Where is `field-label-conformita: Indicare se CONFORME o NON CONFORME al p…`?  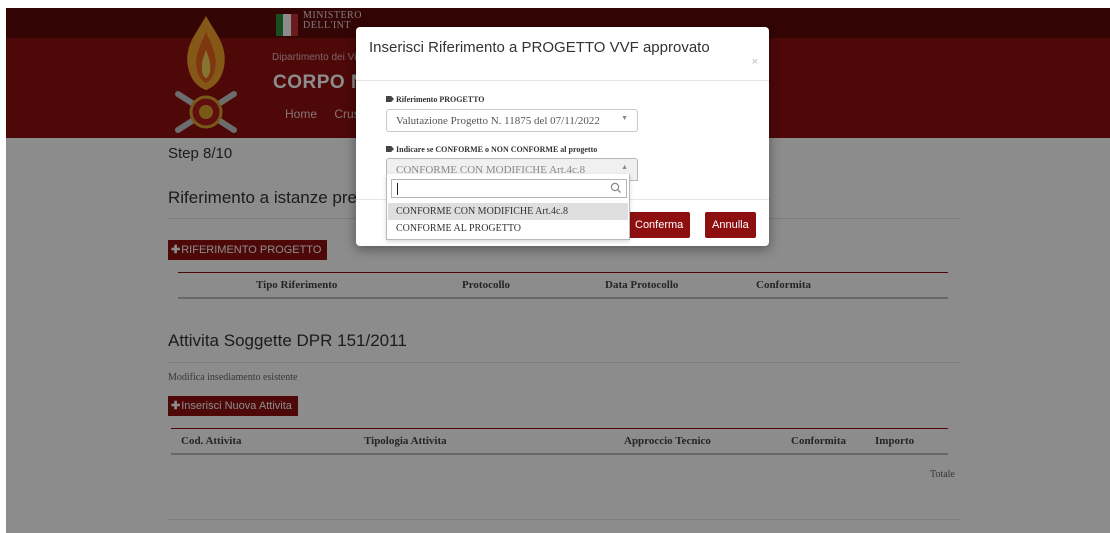 field-label-conformita: Indicare se CONFORME o NON CONFORME al p… is located at coordinates (491, 149).